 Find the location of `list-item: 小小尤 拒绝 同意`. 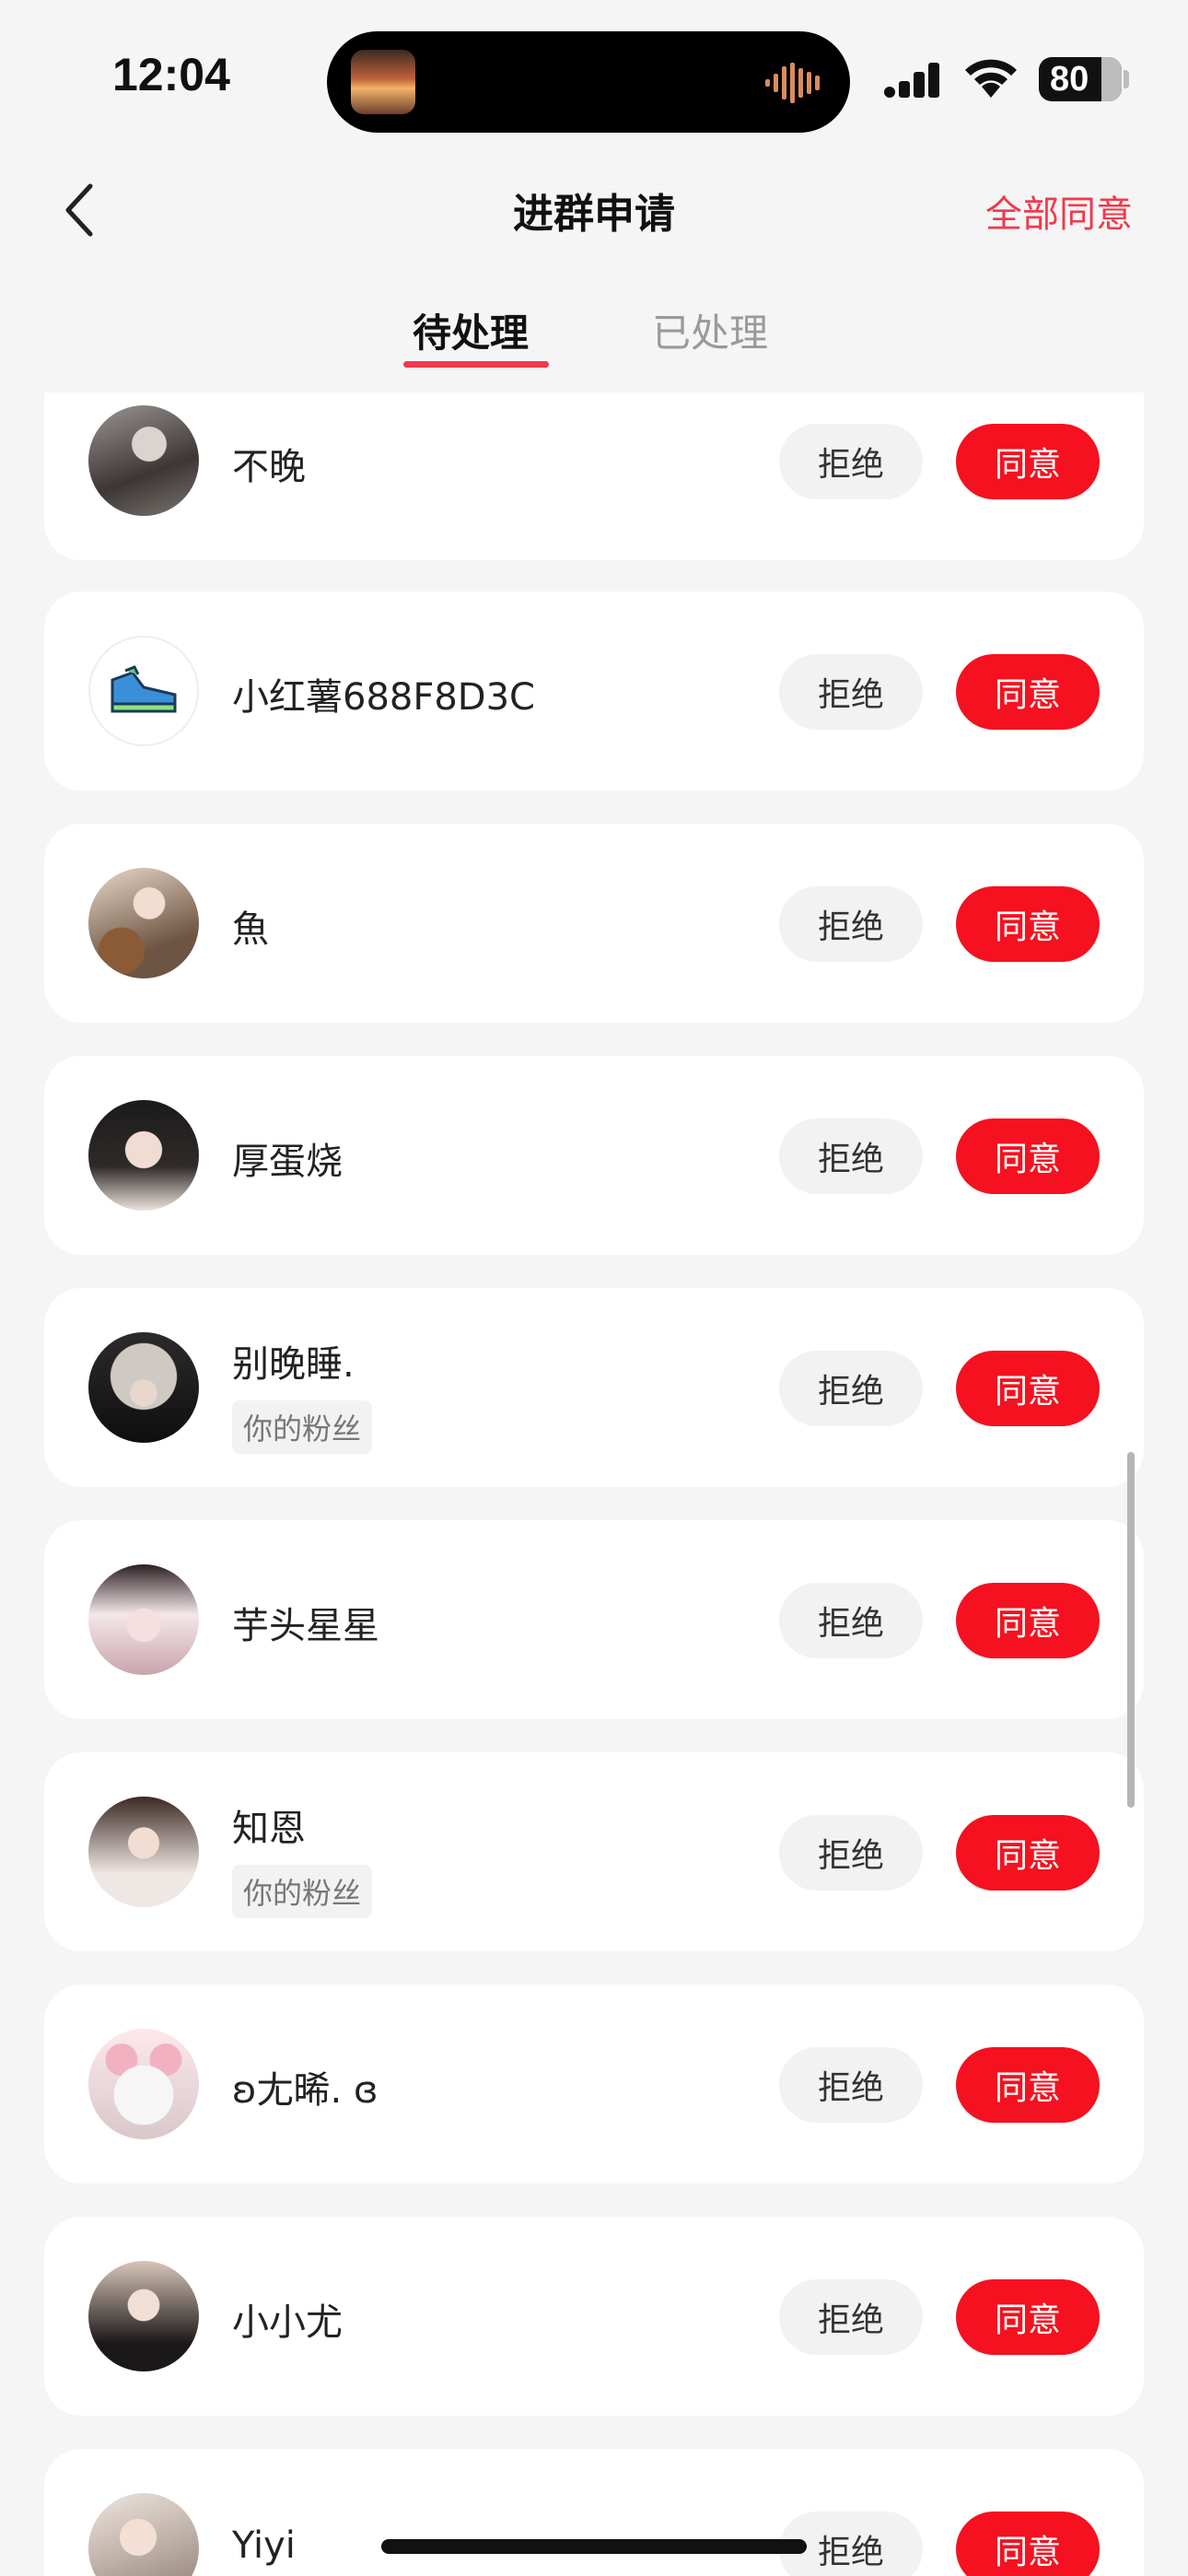

list-item: 小小尤 拒绝 同意 is located at coordinates (594, 2316).